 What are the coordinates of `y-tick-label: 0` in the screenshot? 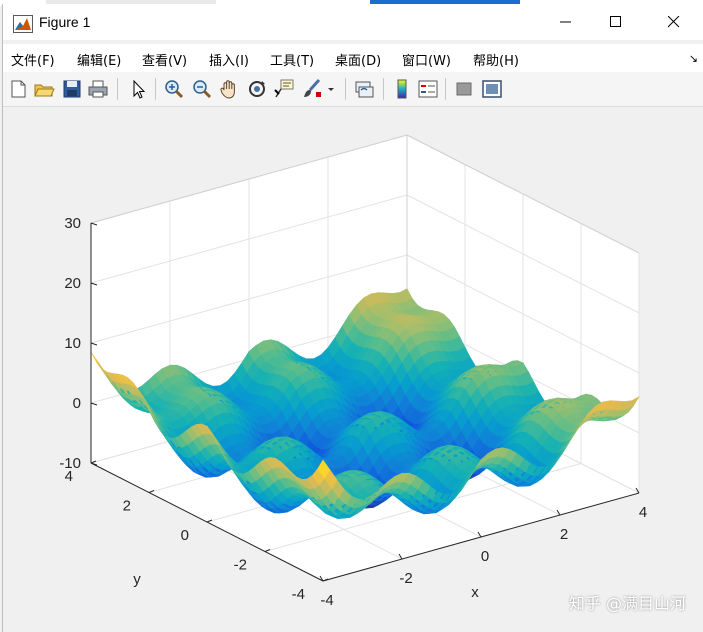 It's located at (185, 535).